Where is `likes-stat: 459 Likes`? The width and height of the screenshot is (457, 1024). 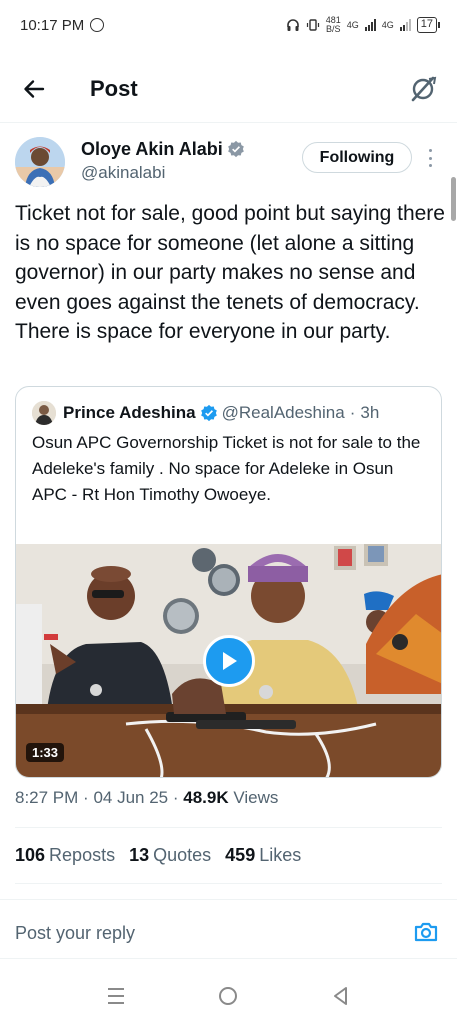
likes-stat: 459 Likes is located at coordinates (263, 855).